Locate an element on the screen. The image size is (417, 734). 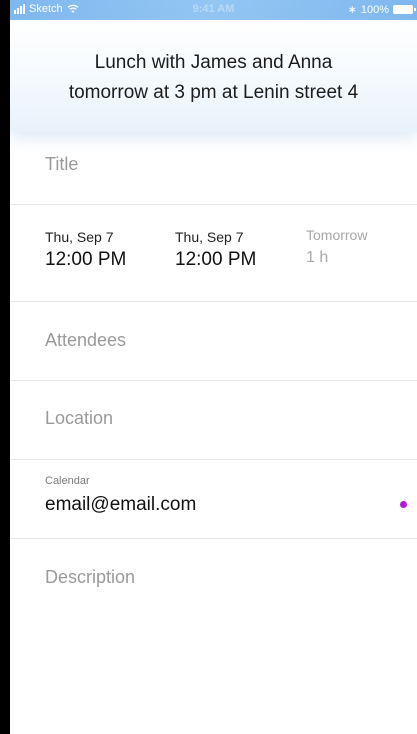
location-placeholder: Location is located at coordinates (79, 418).